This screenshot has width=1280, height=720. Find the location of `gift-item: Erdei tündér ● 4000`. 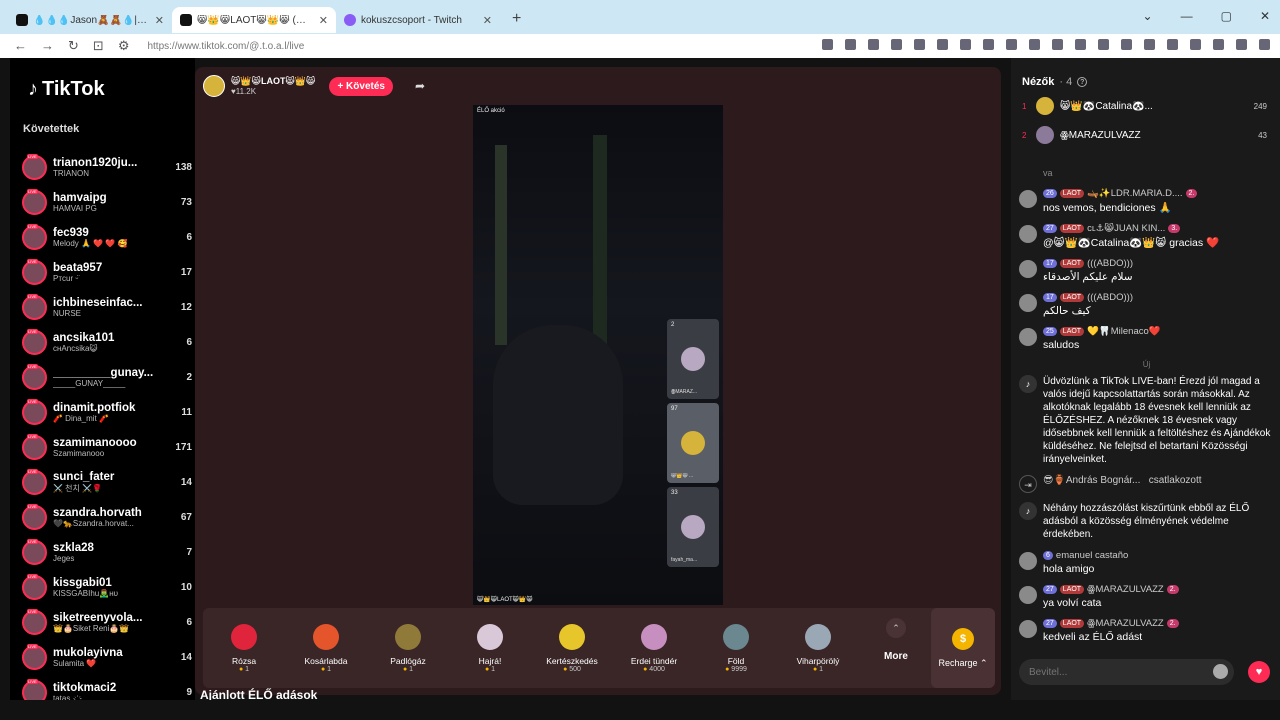

gift-item: Erdei tündér ● 4000 is located at coordinates (654, 648).